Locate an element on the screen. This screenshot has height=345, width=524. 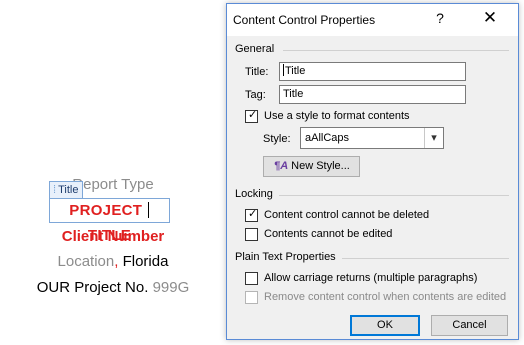
tag-input: Title is located at coordinates (372, 94).